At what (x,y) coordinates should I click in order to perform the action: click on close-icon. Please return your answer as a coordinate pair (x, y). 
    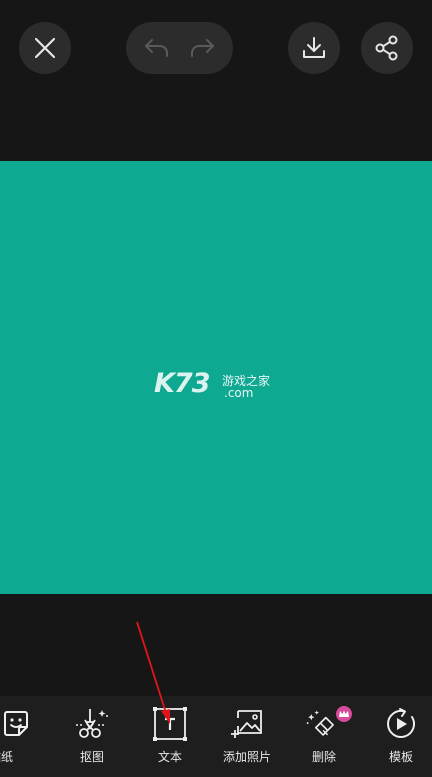
    Looking at the image, I should click on (45, 48).